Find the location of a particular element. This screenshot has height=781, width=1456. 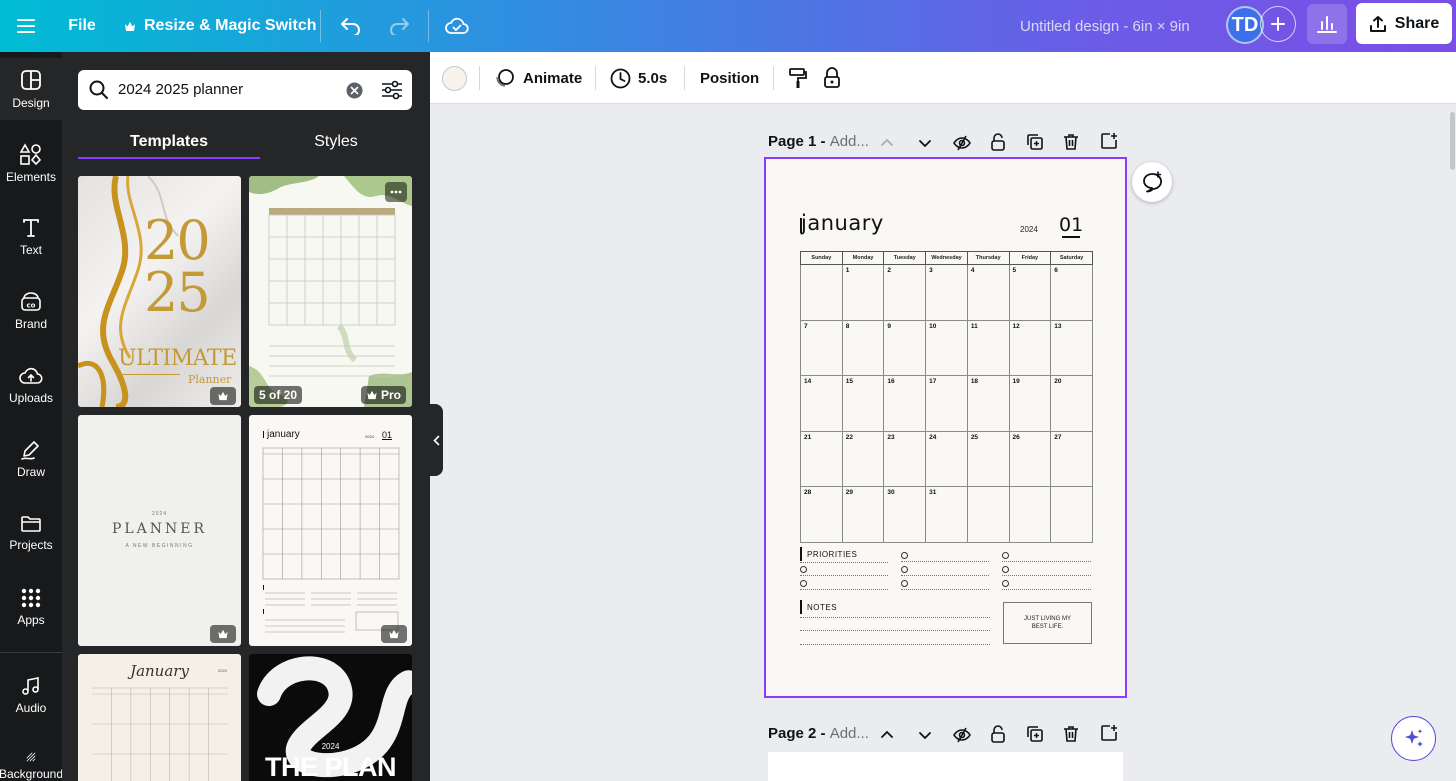

rail-item-audio: Audio is located at coordinates (31, 695).